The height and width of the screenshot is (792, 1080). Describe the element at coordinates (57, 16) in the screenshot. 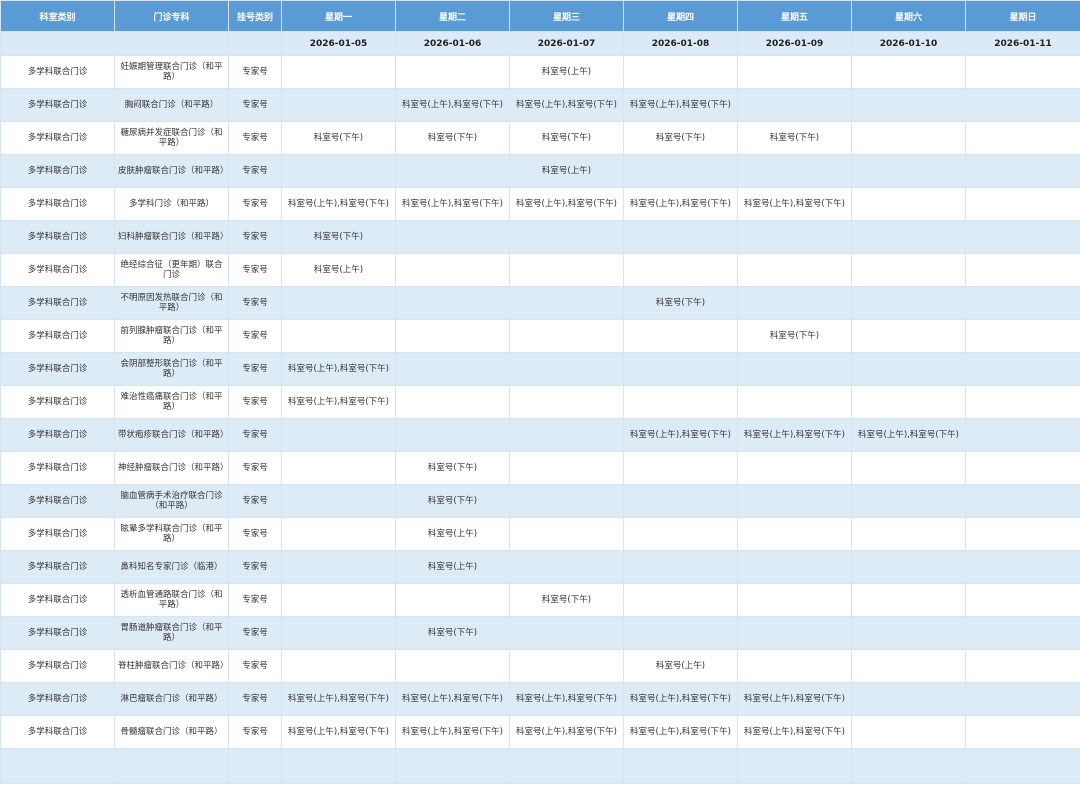

I see `col-header-dept-category: 科室类别` at that location.